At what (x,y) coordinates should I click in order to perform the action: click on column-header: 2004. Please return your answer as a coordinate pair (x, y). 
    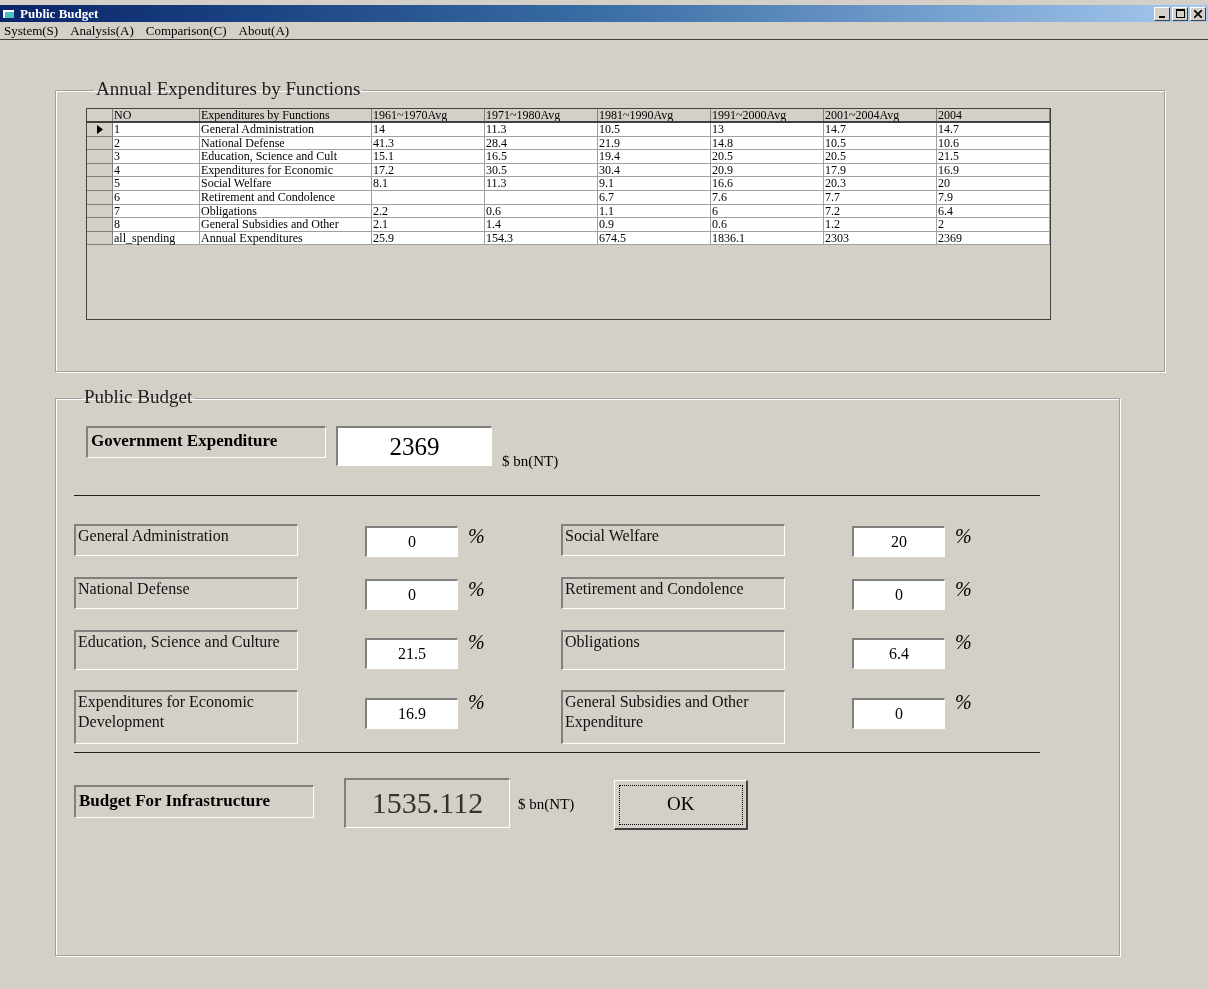
    Looking at the image, I should click on (993, 115).